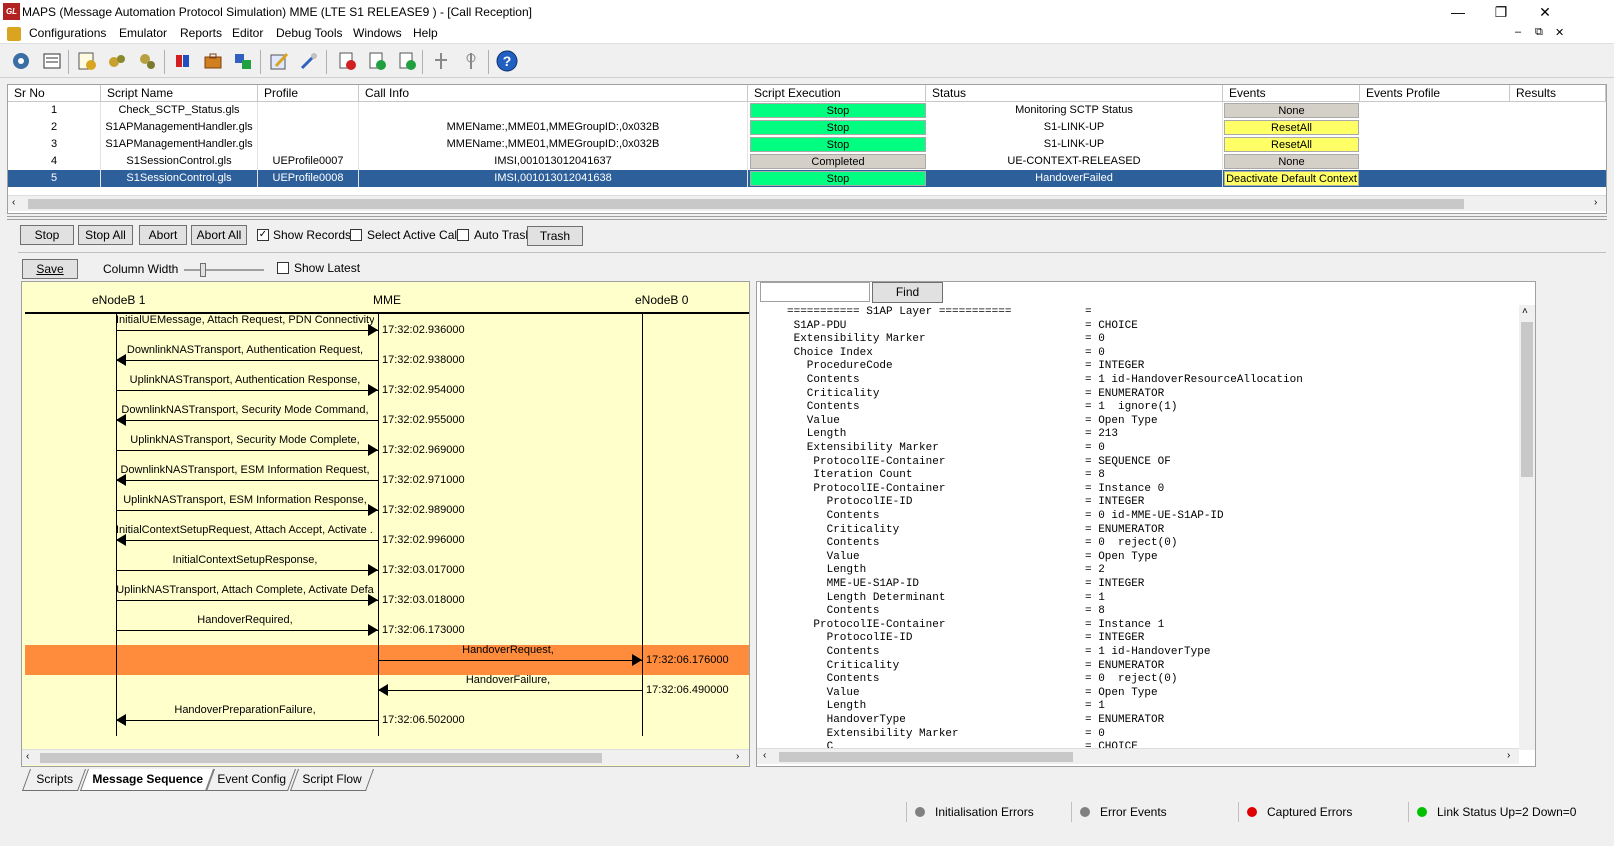 This screenshot has width=1614, height=846. Describe the element at coordinates (245, 620) in the screenshot. I see `message-label: HandoverRequired,` at that location.